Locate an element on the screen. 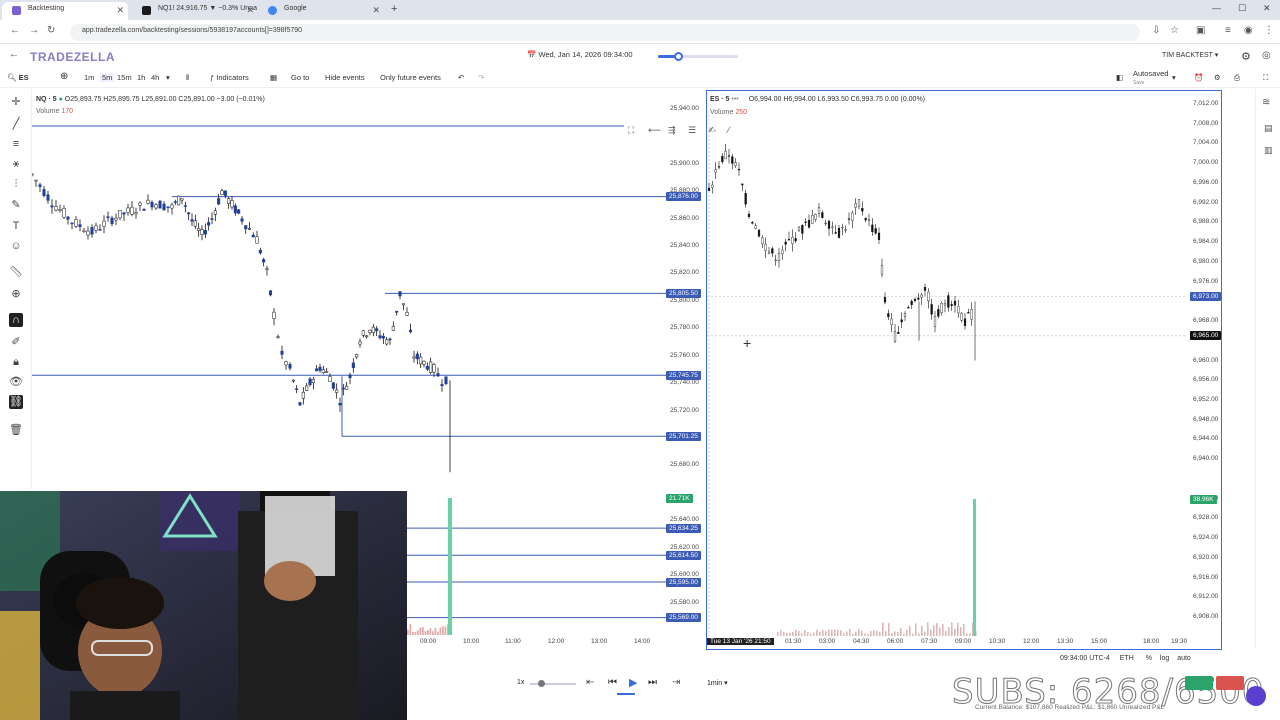 This screenshot has height=720, width=1280. layout-toggle-icon: ◧ is located at coordinates (1119, 77).